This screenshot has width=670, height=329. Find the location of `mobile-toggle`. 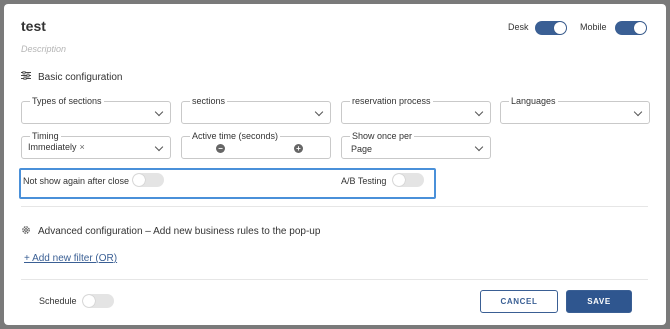

mobile-toggle is located at coordinates (631, 28).